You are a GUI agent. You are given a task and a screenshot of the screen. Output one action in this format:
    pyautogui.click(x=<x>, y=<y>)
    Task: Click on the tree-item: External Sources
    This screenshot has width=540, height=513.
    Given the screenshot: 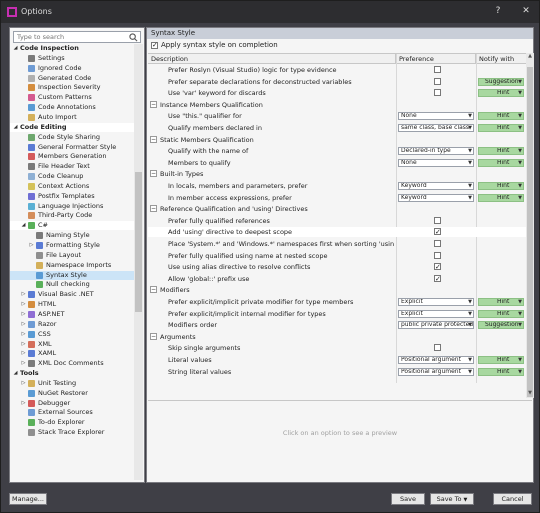 What is the action you would take?
    pyautogui.click(x=72, y=412)
    